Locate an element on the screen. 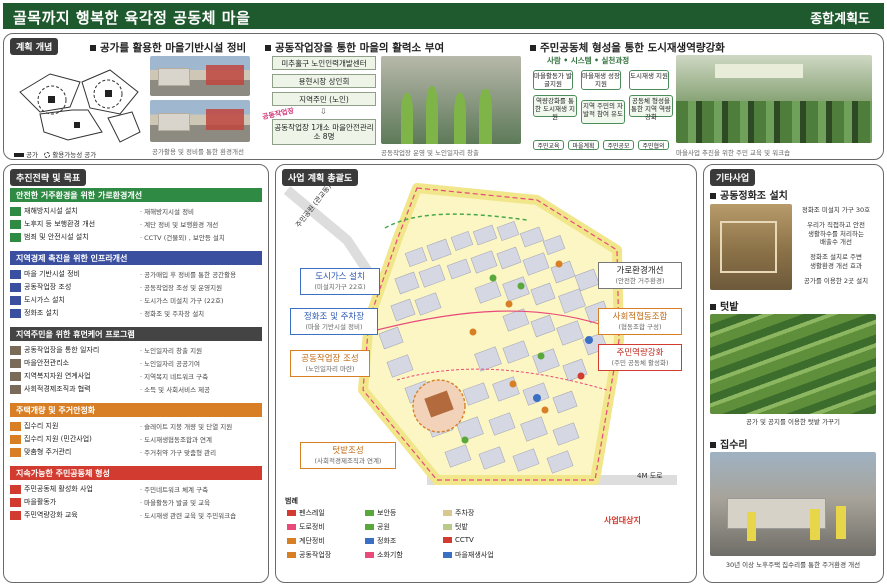 The image size is (887, 586). legend-item: 공동작업장 is located at coordinates (309, 555).